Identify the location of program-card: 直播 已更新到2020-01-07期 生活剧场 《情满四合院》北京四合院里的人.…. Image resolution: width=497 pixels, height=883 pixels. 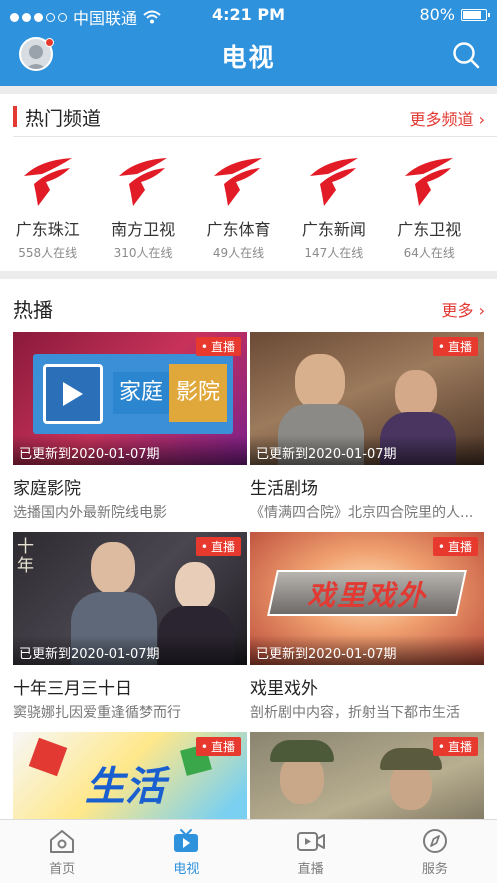
(367, 427).